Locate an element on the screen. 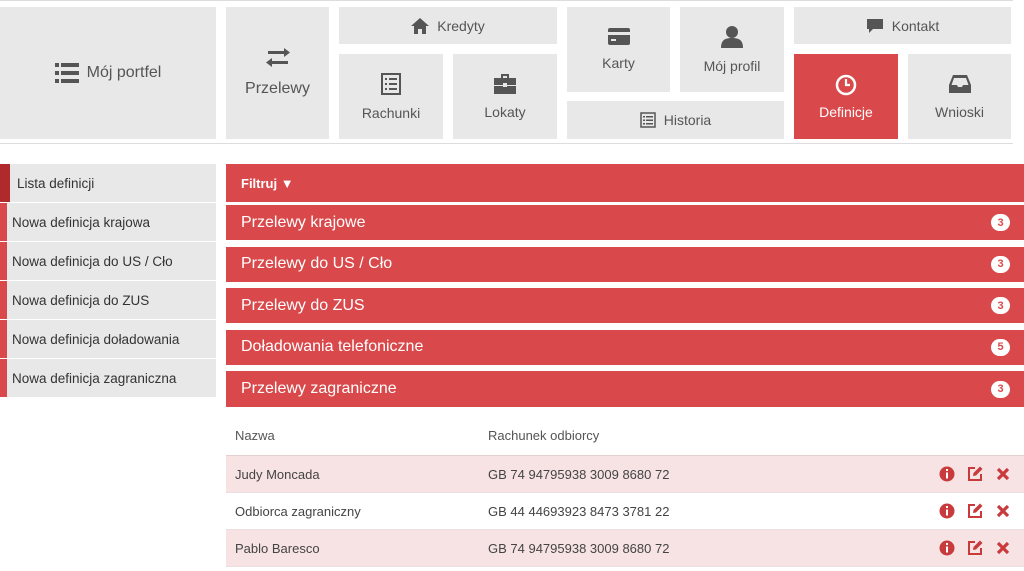  sidebar-item-new-zus: Nowa definicja do ZUS is located at coordinates (108, 300).